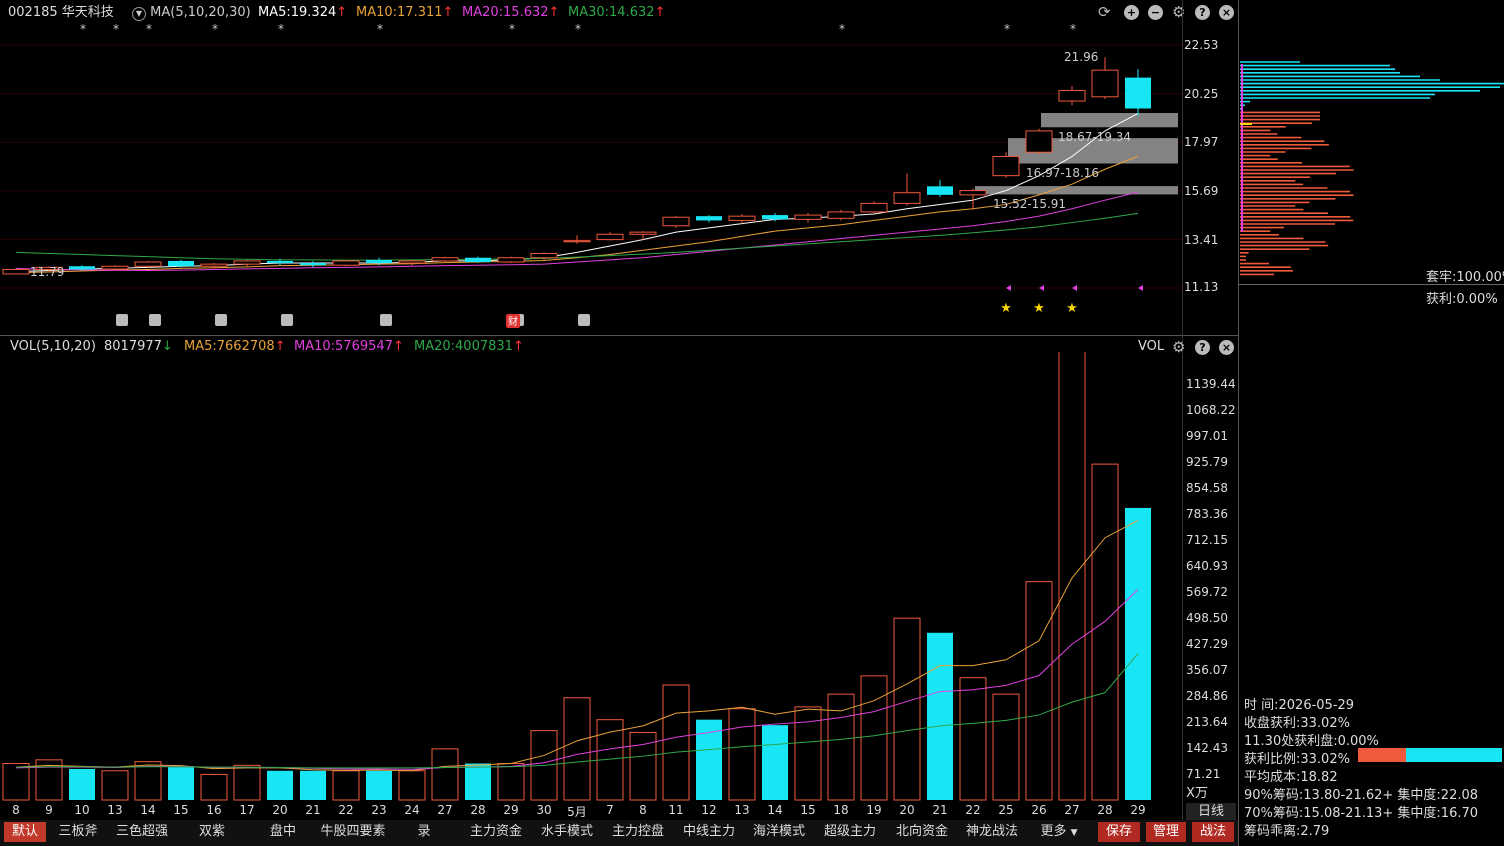 The image size is (1504, 846). I want to click on period-selector: 日线, so click(1211, 811).